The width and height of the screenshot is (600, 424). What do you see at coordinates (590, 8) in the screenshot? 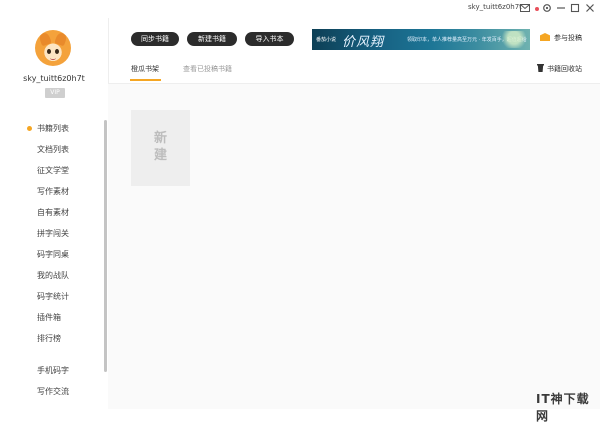
I see `close-icon` at bounding box center [590, 8].